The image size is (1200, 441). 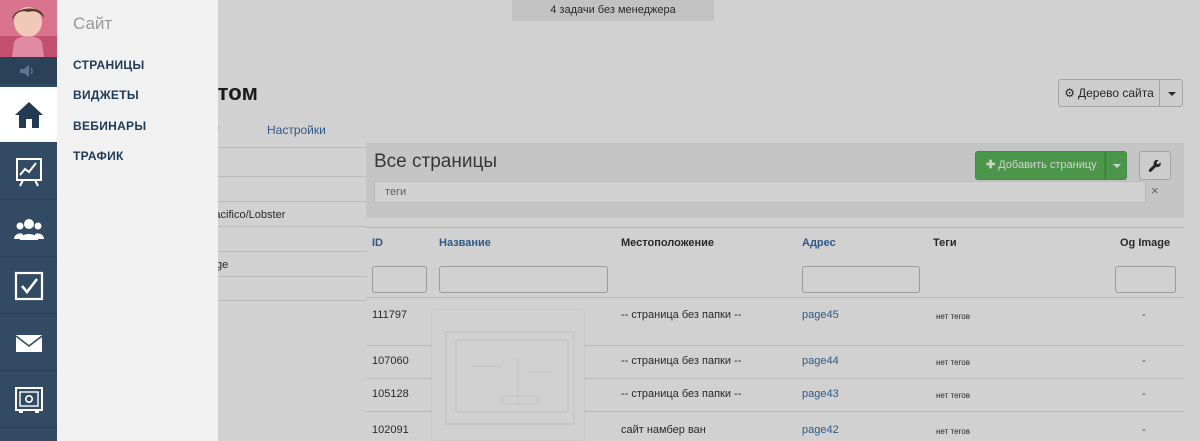 I want to click on site-flyout-menu: Сайт СТРАНИЦЫ ВИДЖЕТЫ ВЕБИНАРЫ ТРАФИК, so click(x=137, y=220).